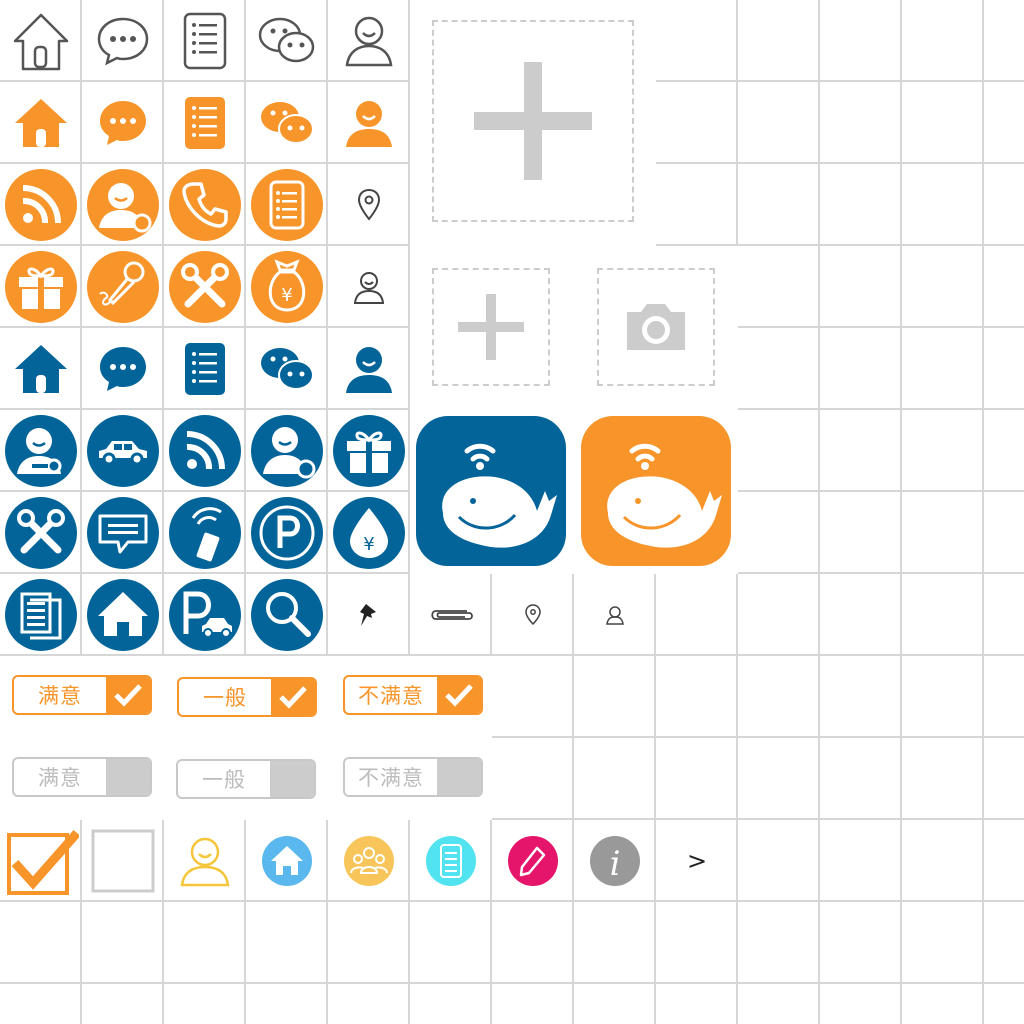  I want to click on list-cyan-icon, so click(451, 861).